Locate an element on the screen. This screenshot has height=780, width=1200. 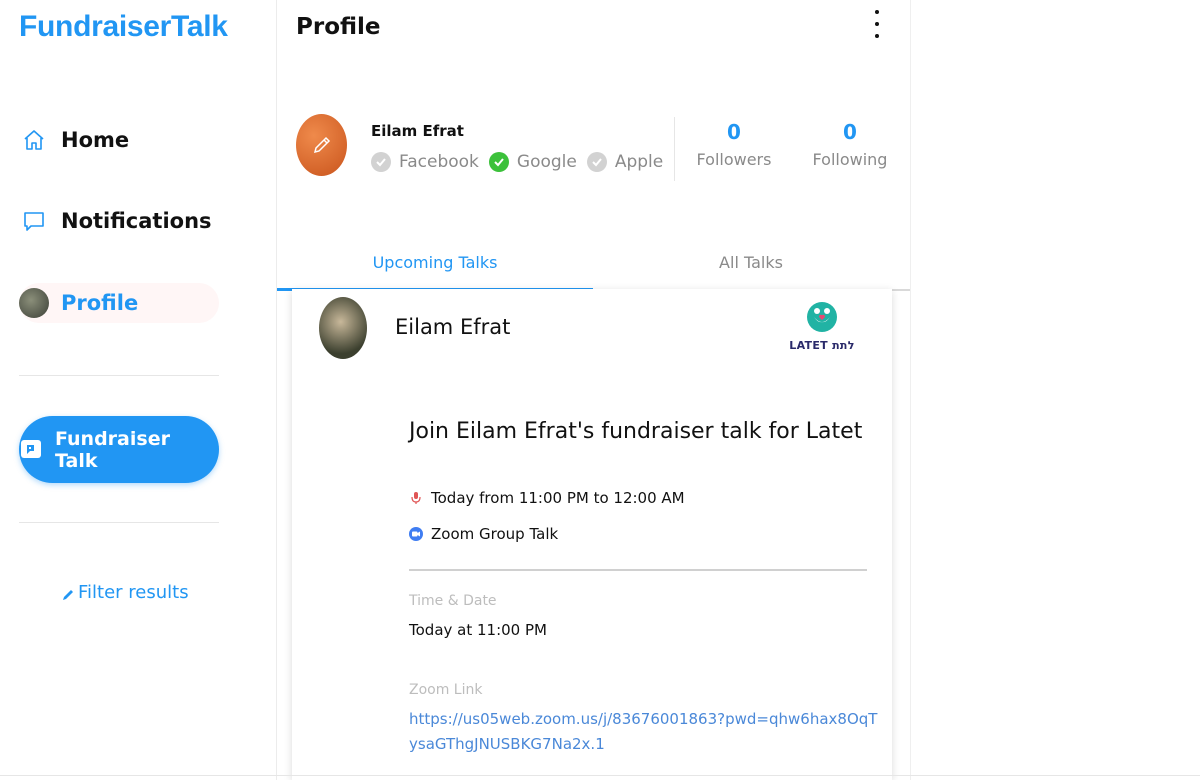
message-icon is located at coordinates (34, 221).